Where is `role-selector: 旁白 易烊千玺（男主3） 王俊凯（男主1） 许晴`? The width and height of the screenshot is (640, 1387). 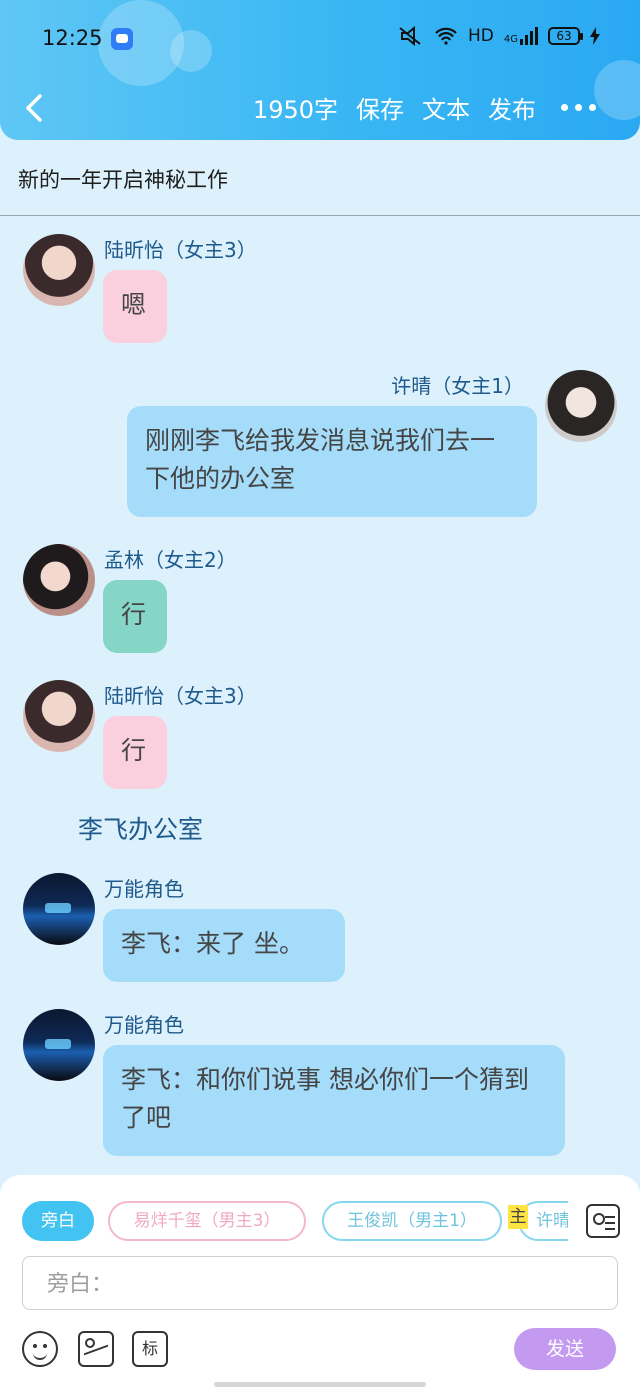 role-selector: 旁白 易烊千玺（男主3） 王俊凯（男主1） 许晴 is located at coordinates (295, 1222).